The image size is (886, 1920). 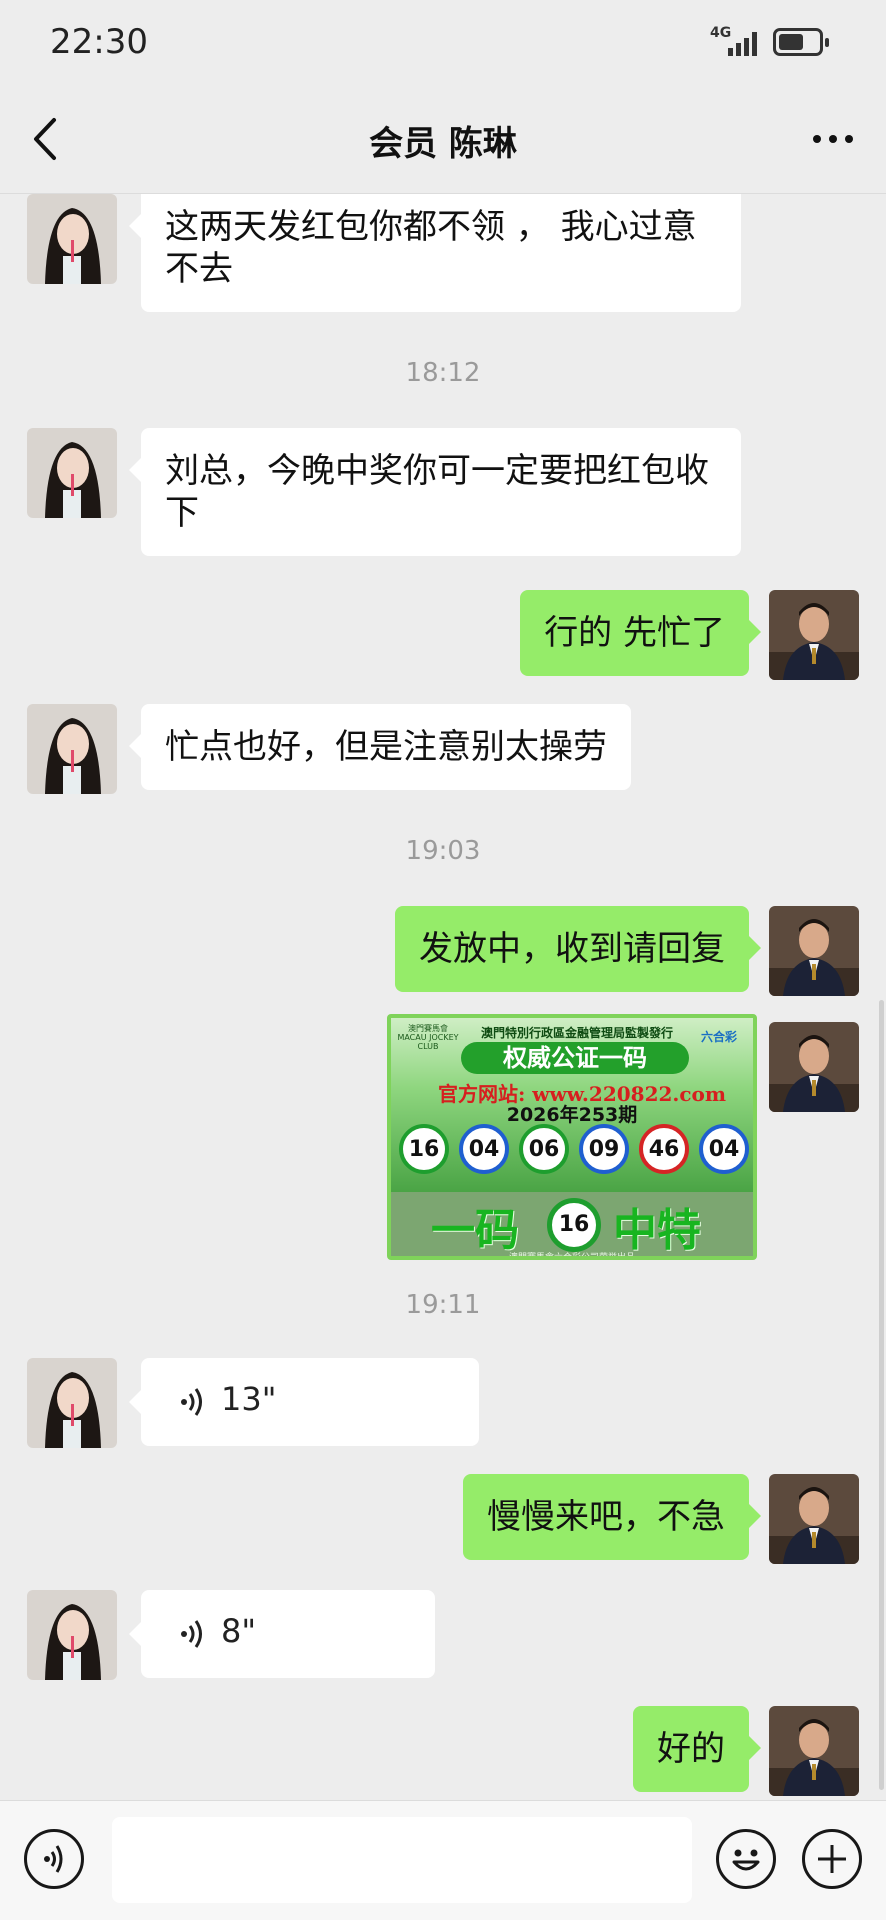 What do you see at coordinates (249, 1399) in the screenshot?
I see `voice-duration: 13"` at bounding box center [249, 1399].